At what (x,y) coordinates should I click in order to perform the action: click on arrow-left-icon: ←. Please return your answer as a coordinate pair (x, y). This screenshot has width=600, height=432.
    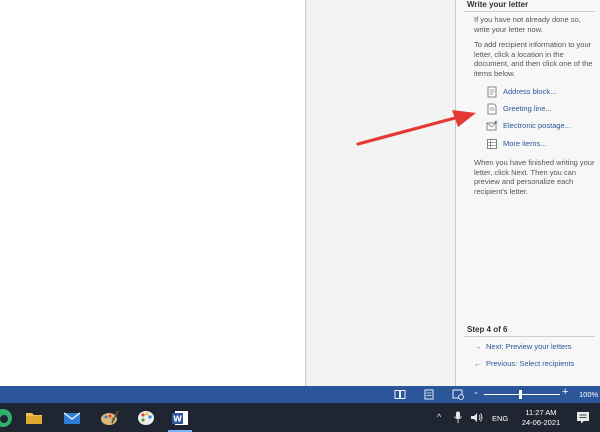
    Looking at the image, I should click on (478, 363).